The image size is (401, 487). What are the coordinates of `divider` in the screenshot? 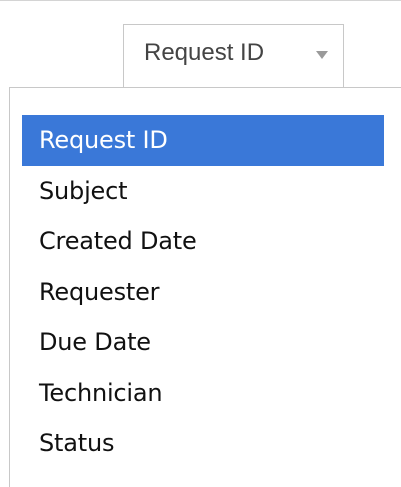 It's located at (200, 0).